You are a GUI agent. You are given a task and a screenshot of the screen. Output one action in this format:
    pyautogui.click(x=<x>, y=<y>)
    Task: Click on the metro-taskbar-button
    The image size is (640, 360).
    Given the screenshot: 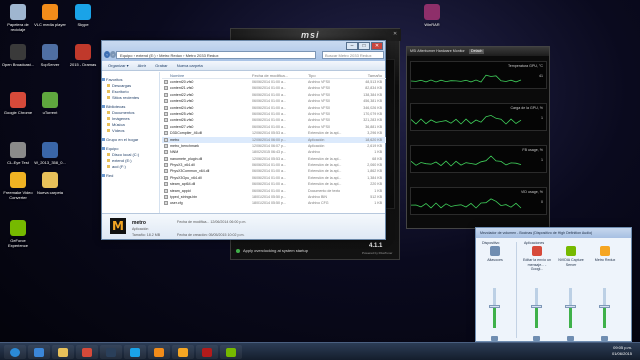 What is the action you would take?
    pyautogui.click(x=183, y=352)
    